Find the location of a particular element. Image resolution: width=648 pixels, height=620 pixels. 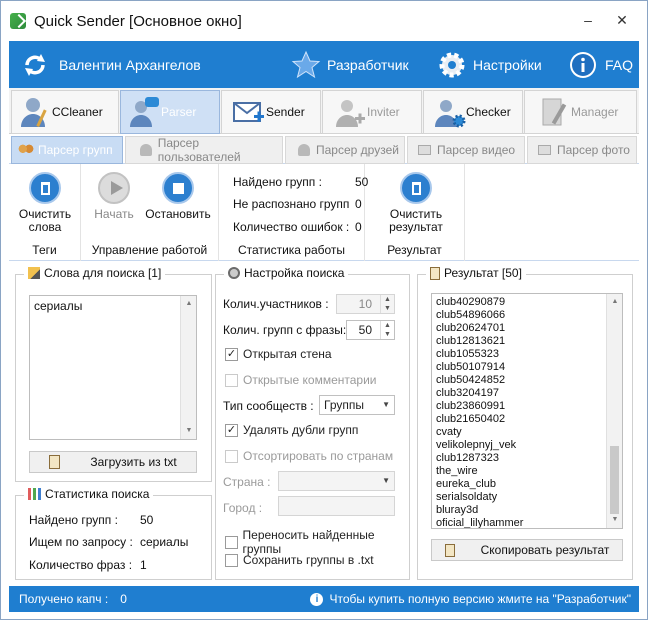

result-list-item: club23860991 is located at coordinates (527, 406).